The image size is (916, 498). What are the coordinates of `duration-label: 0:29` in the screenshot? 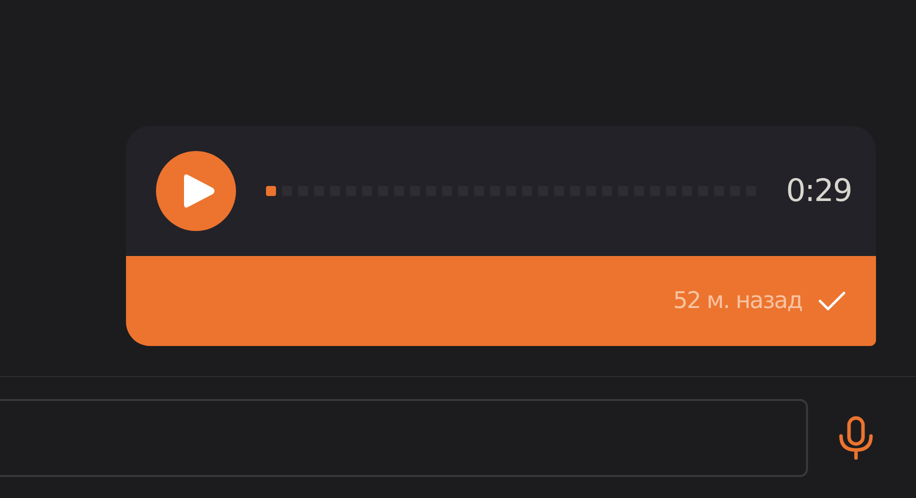 It's located at (819, 191).